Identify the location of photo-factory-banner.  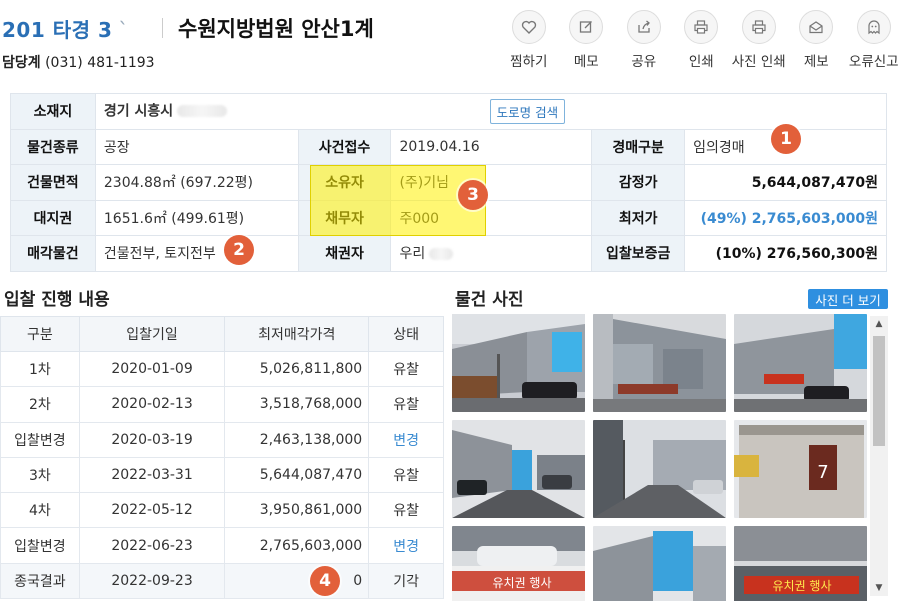
(800, 363).